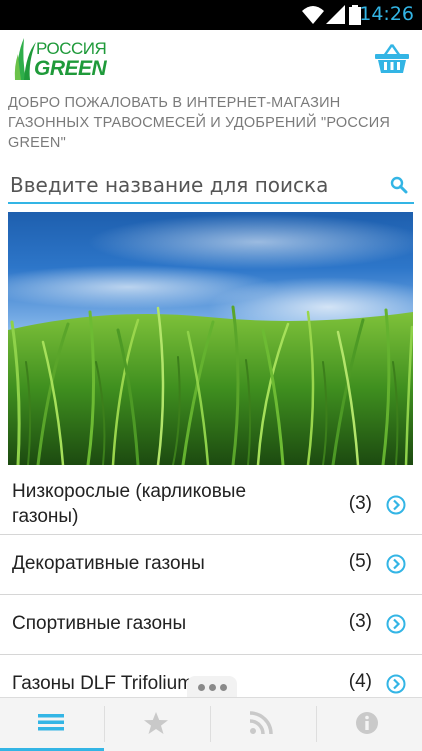  Describe the element at coordinates (194, 185) in the screenshot. I see `search-input` at that location.